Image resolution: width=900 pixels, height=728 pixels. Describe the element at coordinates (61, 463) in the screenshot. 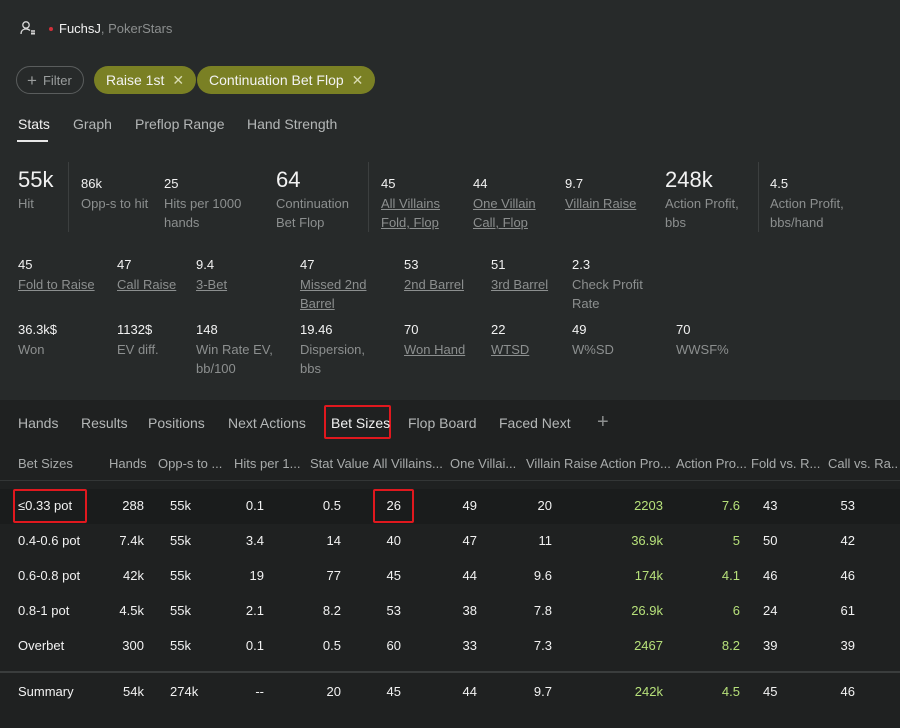

I see `col-header: Bet Sizes` at that location.